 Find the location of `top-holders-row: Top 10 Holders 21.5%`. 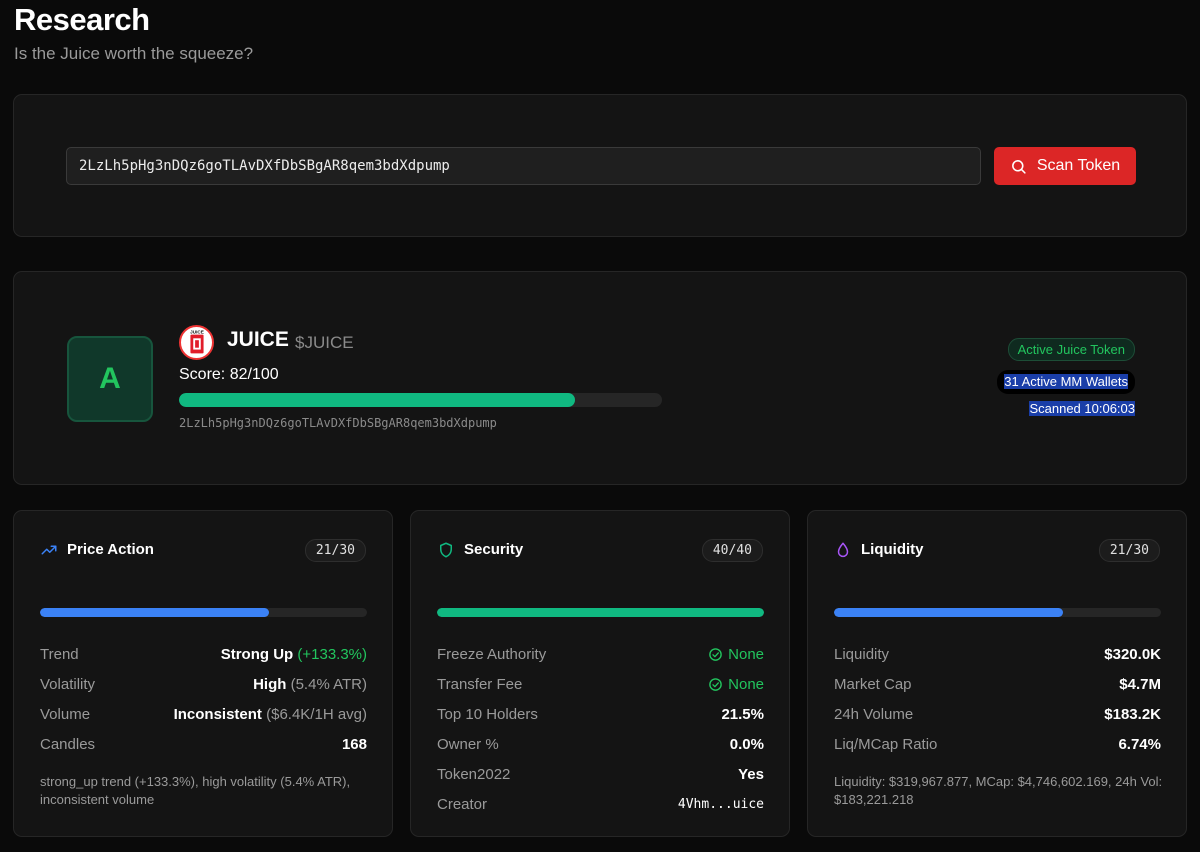

top-holders-row: Top 10 Holders 21.5% is located at coordinates (600, 714).